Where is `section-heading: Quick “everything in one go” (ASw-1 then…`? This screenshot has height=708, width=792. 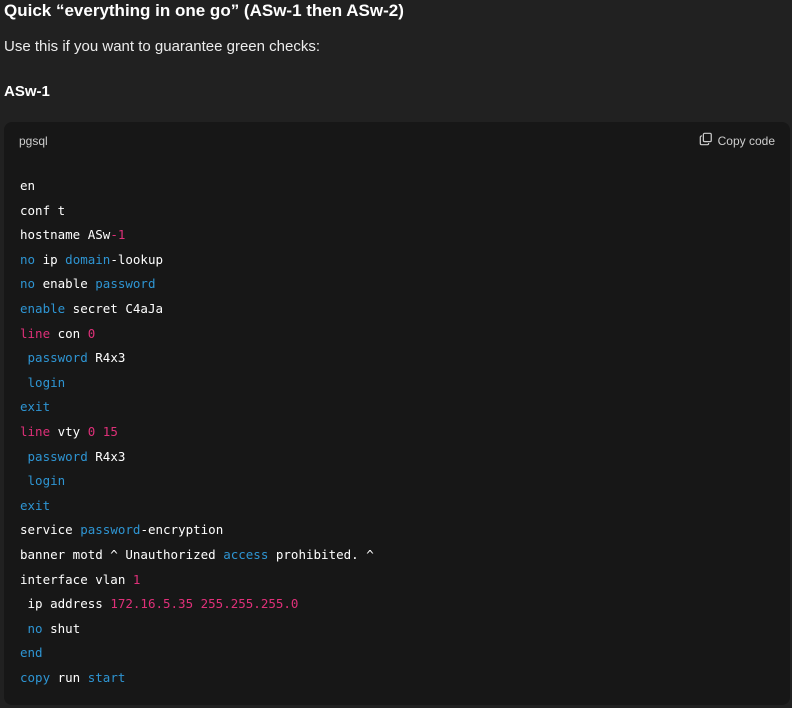
section-heading: Quick “everything in one go” (ASw-1 then… is located at coordinates (204, 10).